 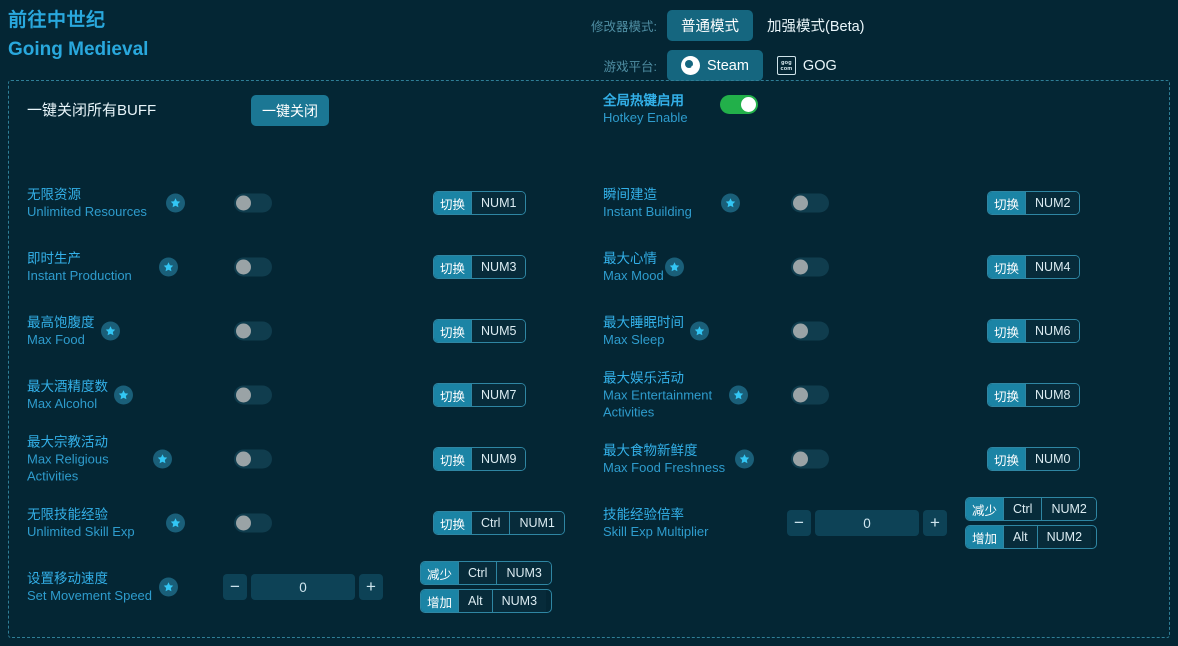 I want to click on hotkey-chip: 减少 Ctrl NUM3, so click(x=486, y=573).